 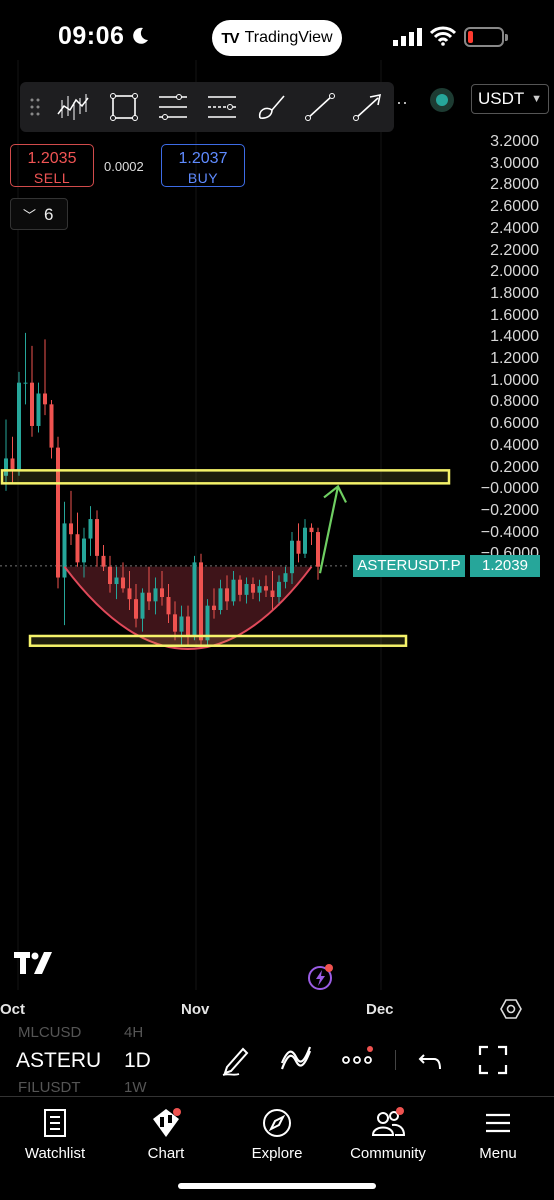 I want to click on fib-retracement-tool-icon, so click(x=173, y=107).